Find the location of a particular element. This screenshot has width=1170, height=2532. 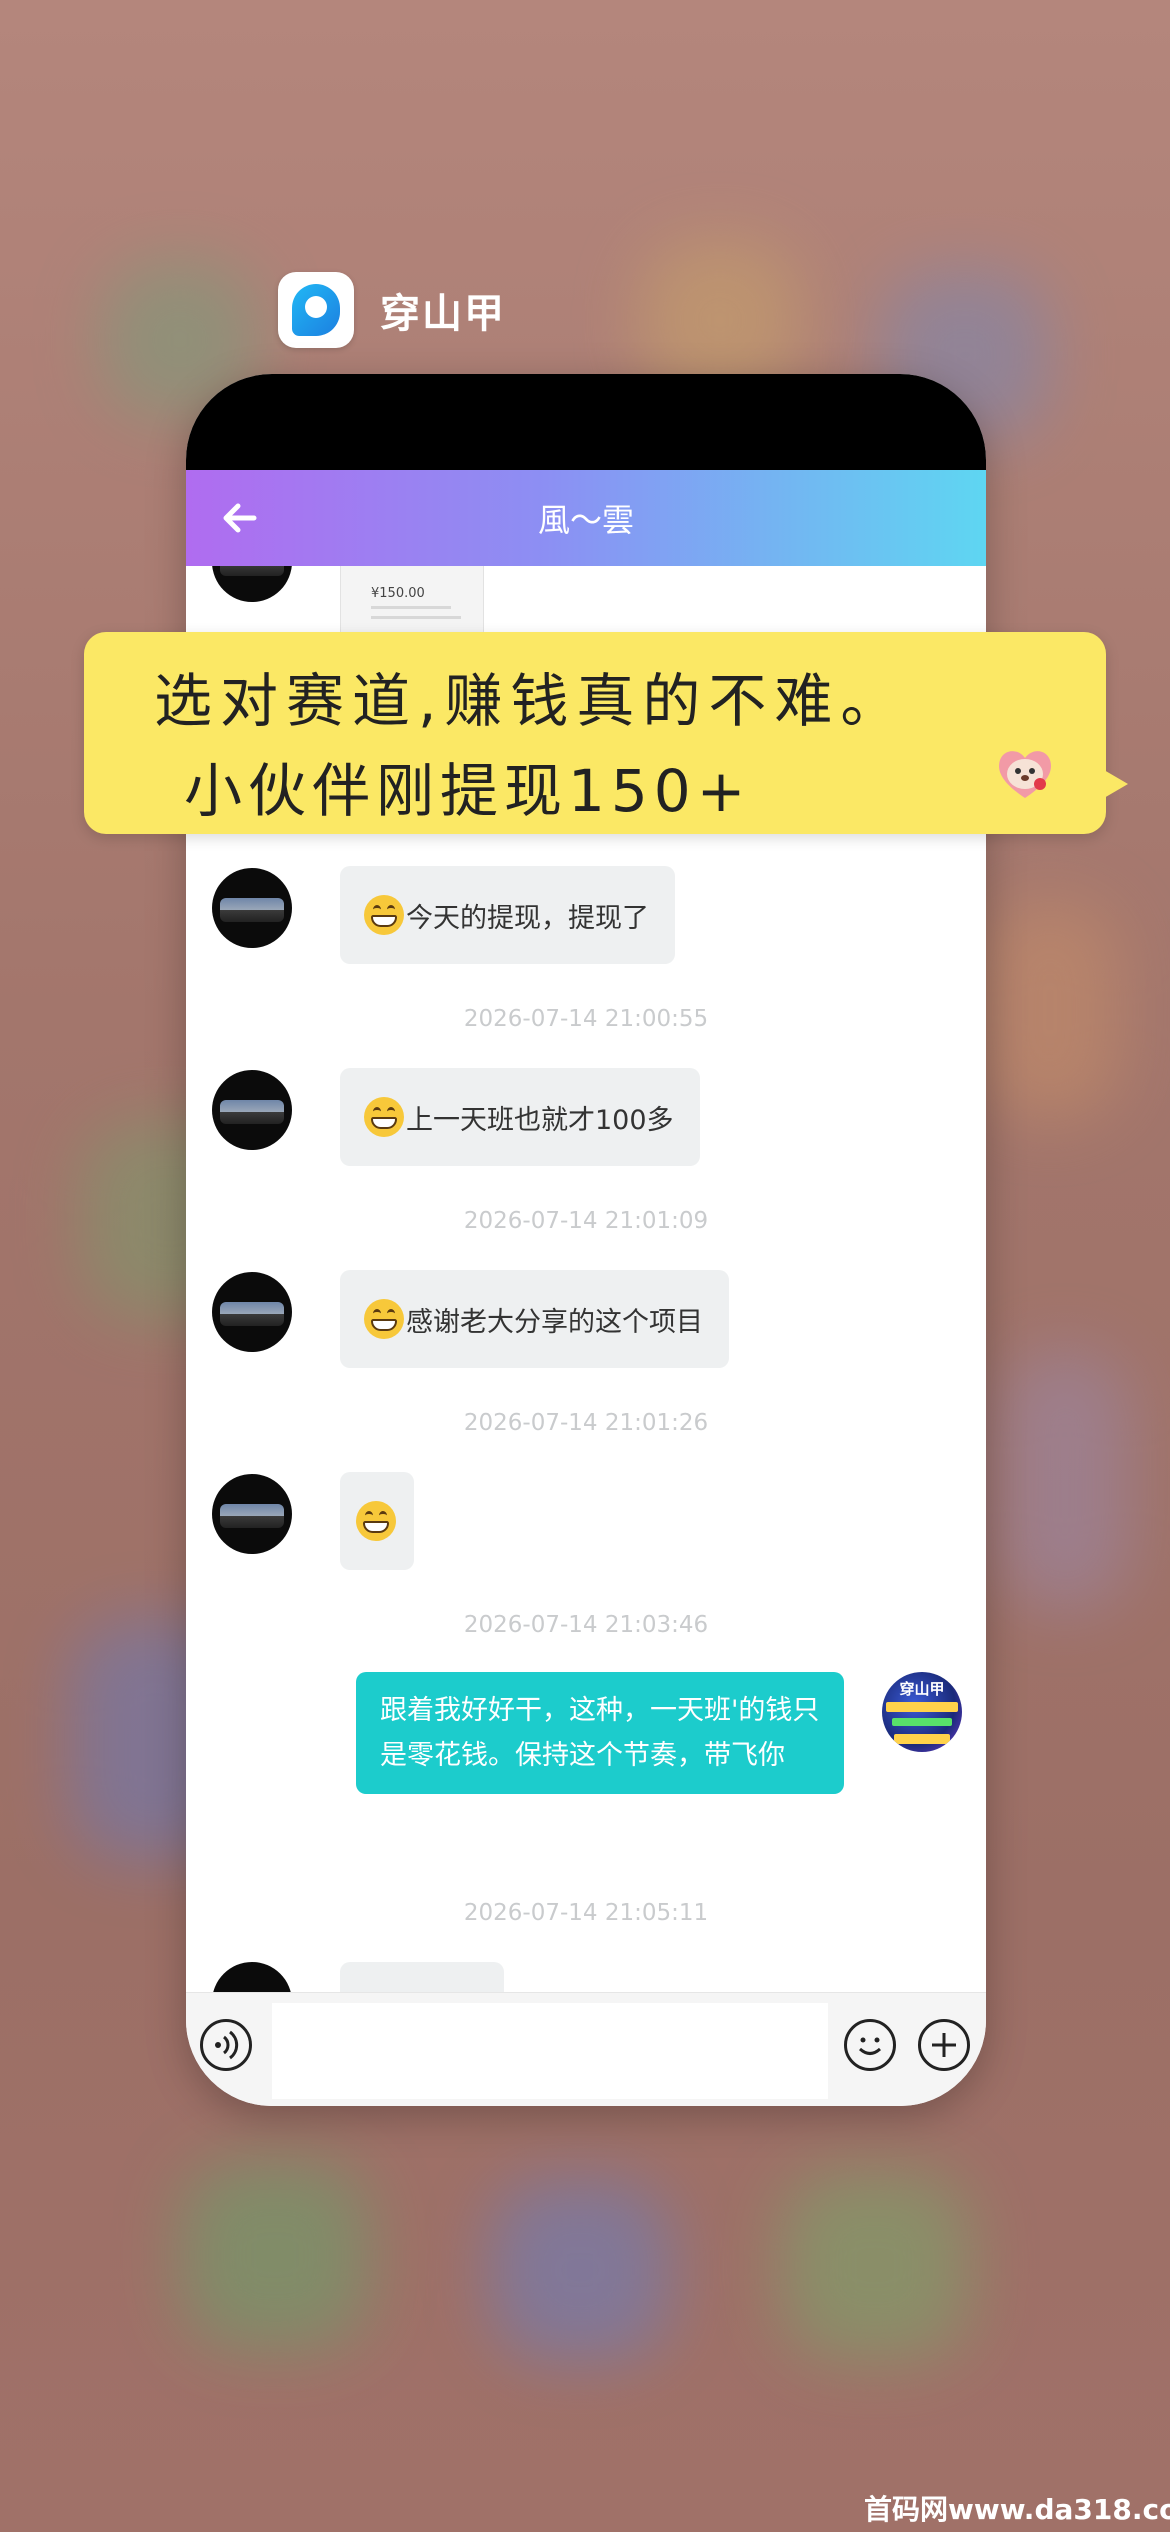

message-text: 今天的提现，提现了 is located at coordinates (527, 918).